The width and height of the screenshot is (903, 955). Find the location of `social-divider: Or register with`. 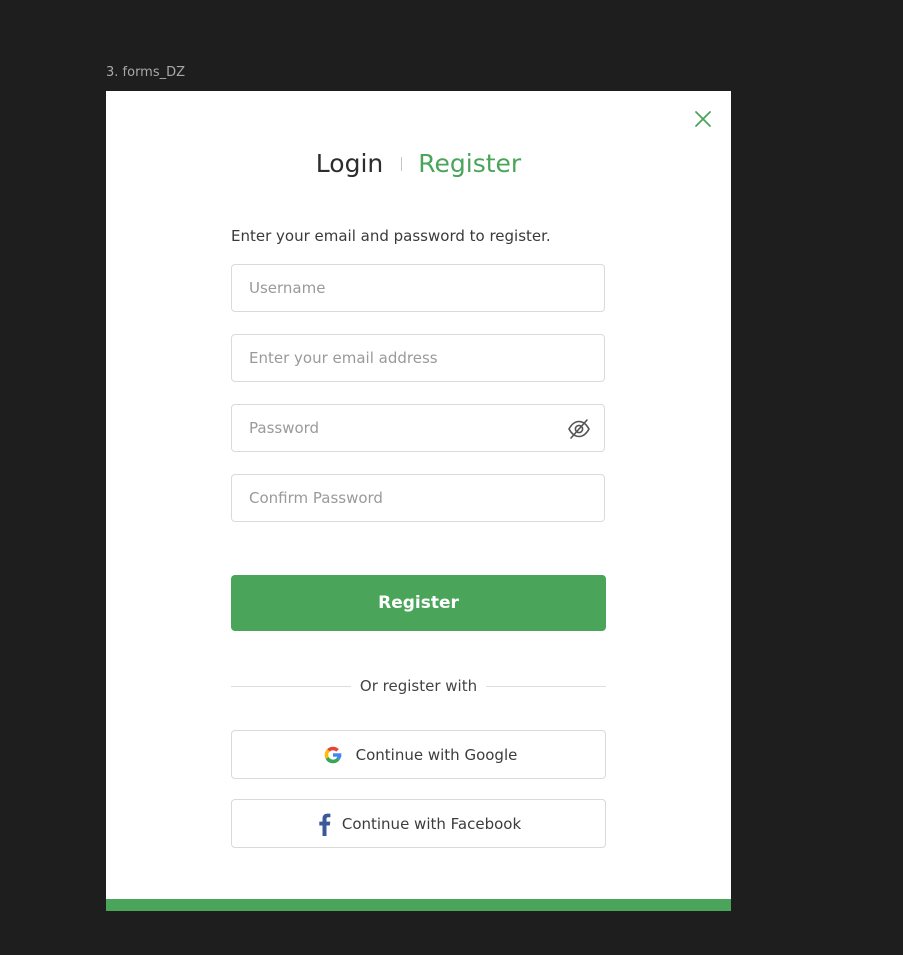

social-divider: Or register with is located at coordinates (418, 686).